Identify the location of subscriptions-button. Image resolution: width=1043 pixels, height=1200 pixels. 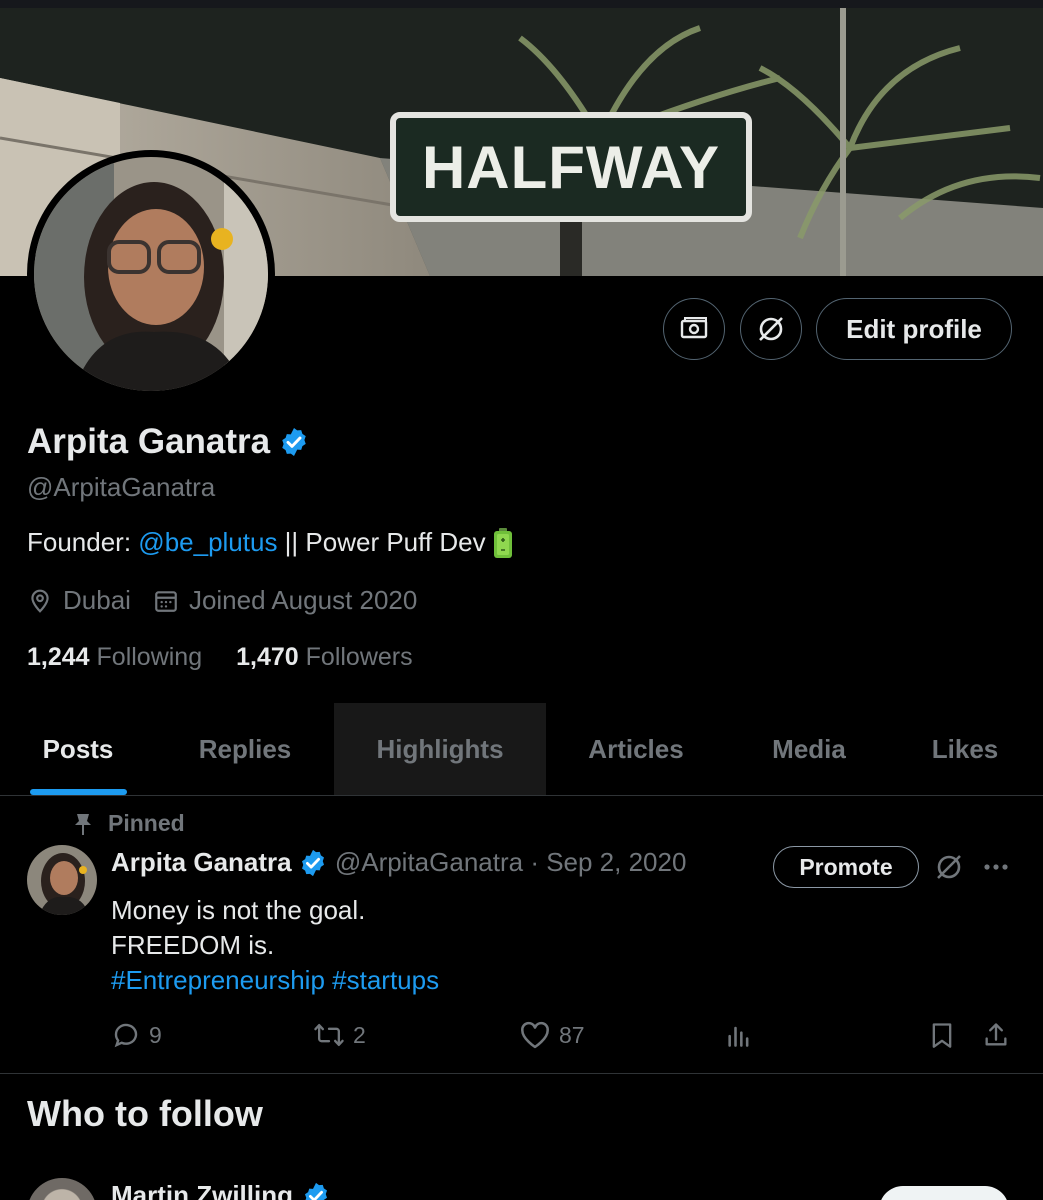
(694, 329).